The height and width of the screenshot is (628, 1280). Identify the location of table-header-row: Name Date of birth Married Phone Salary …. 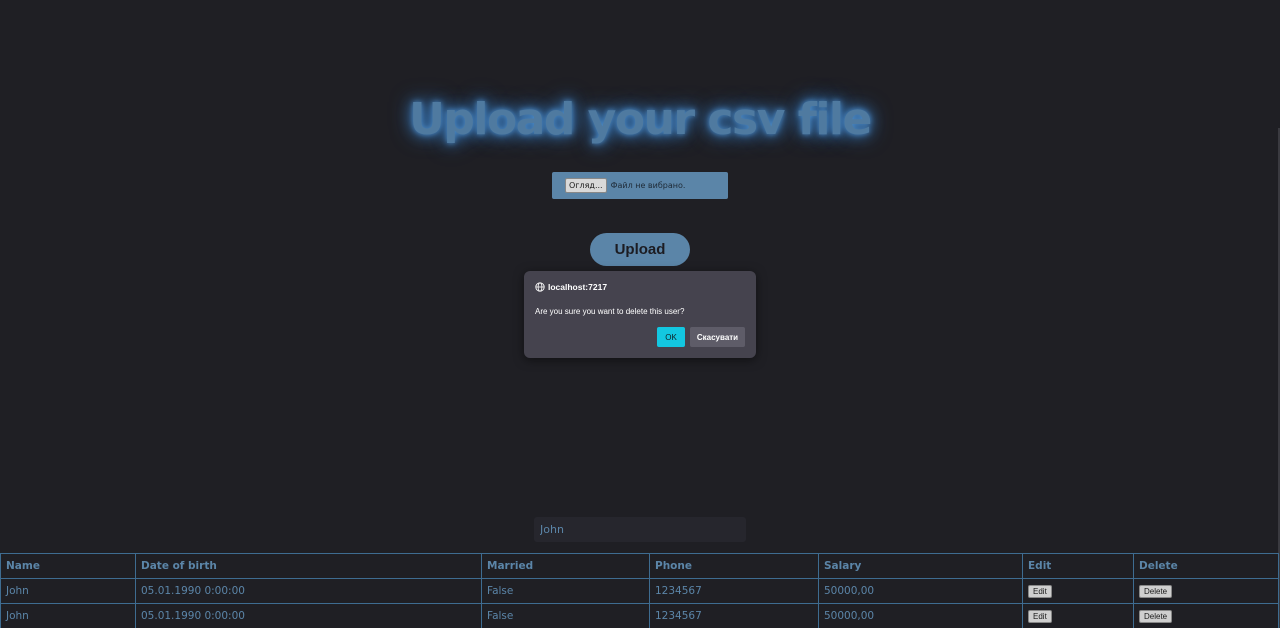
(639, 566).